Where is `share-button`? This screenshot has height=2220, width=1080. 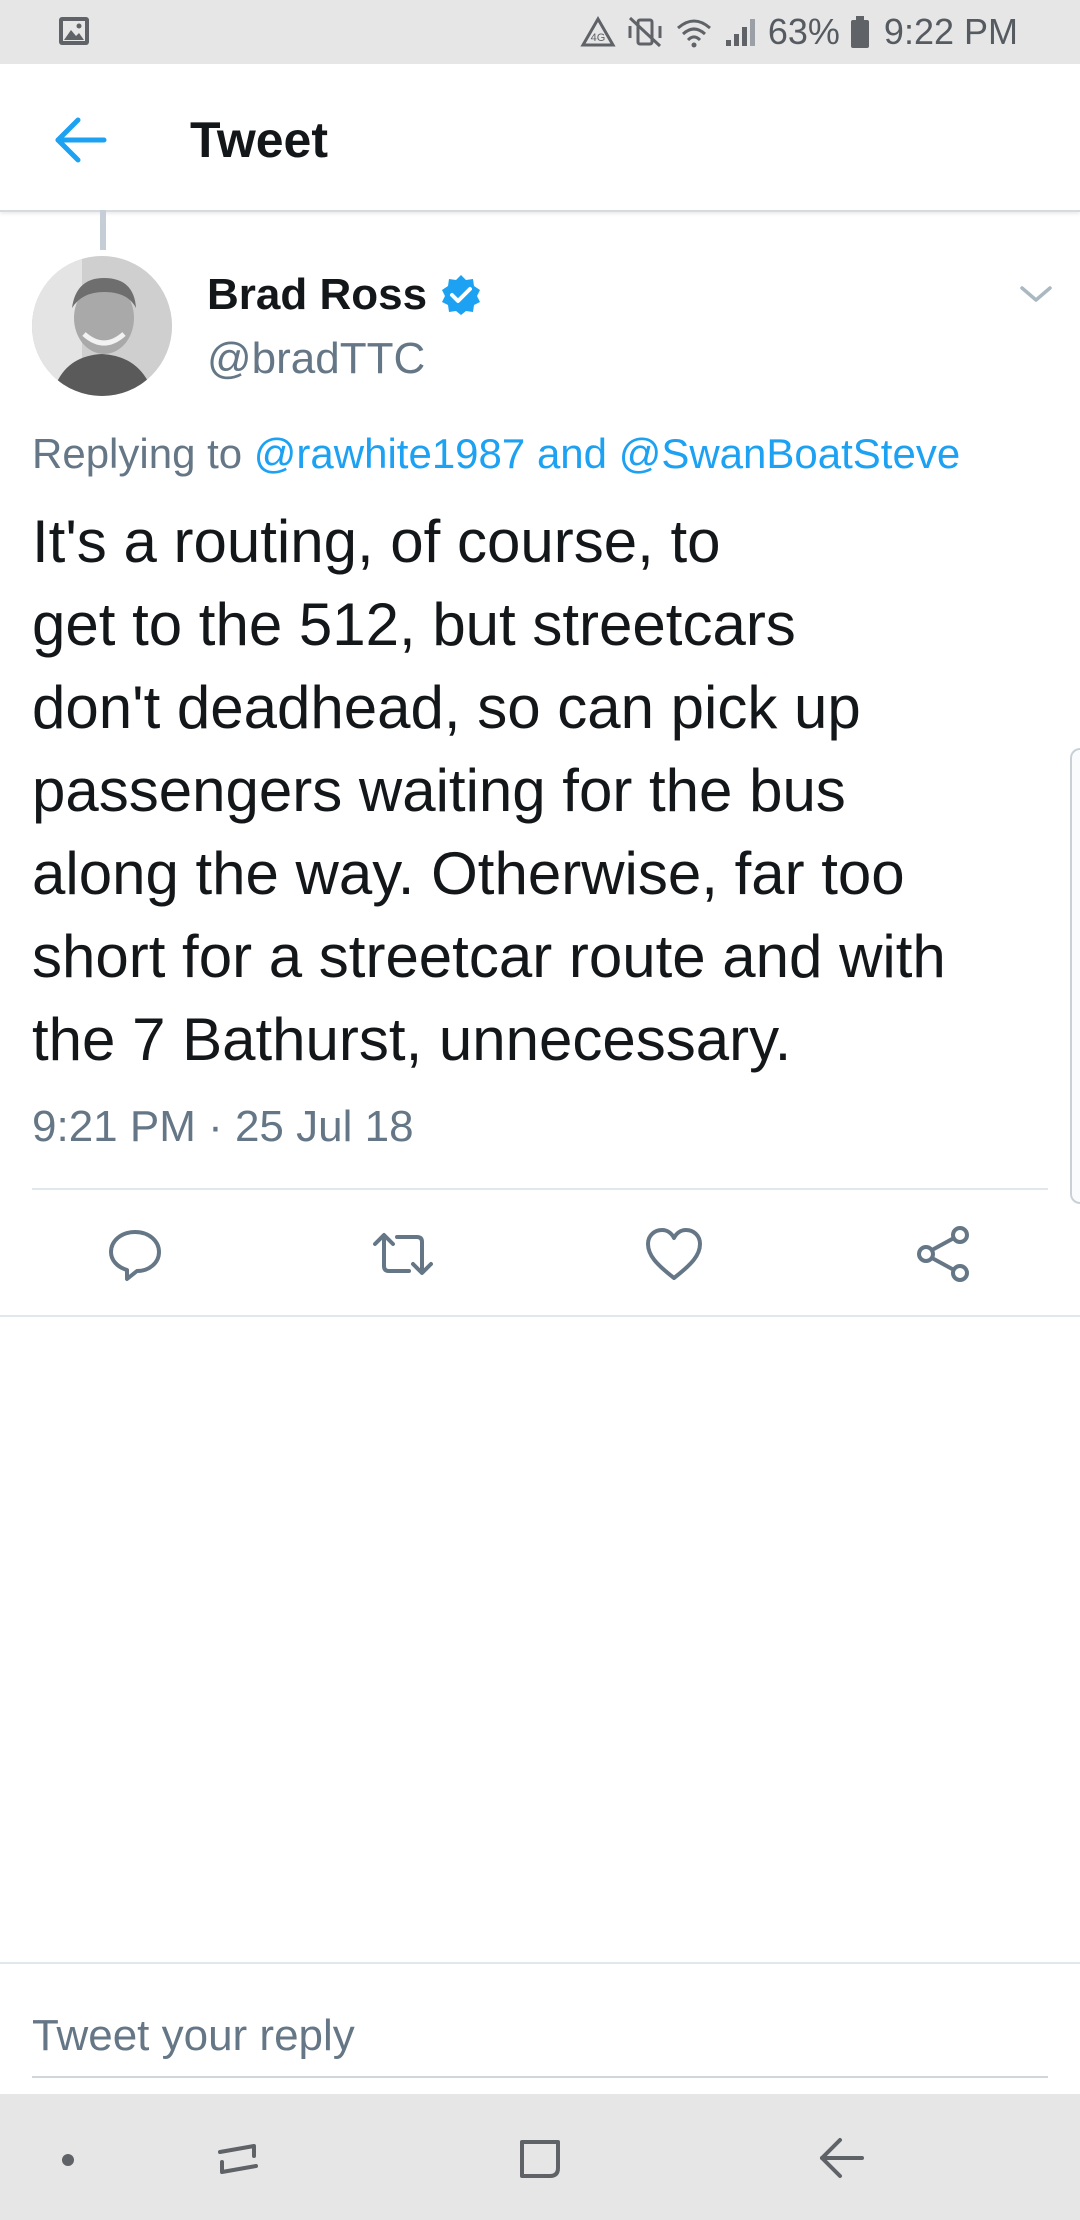 share-button is located at coordinates (944, 1254).